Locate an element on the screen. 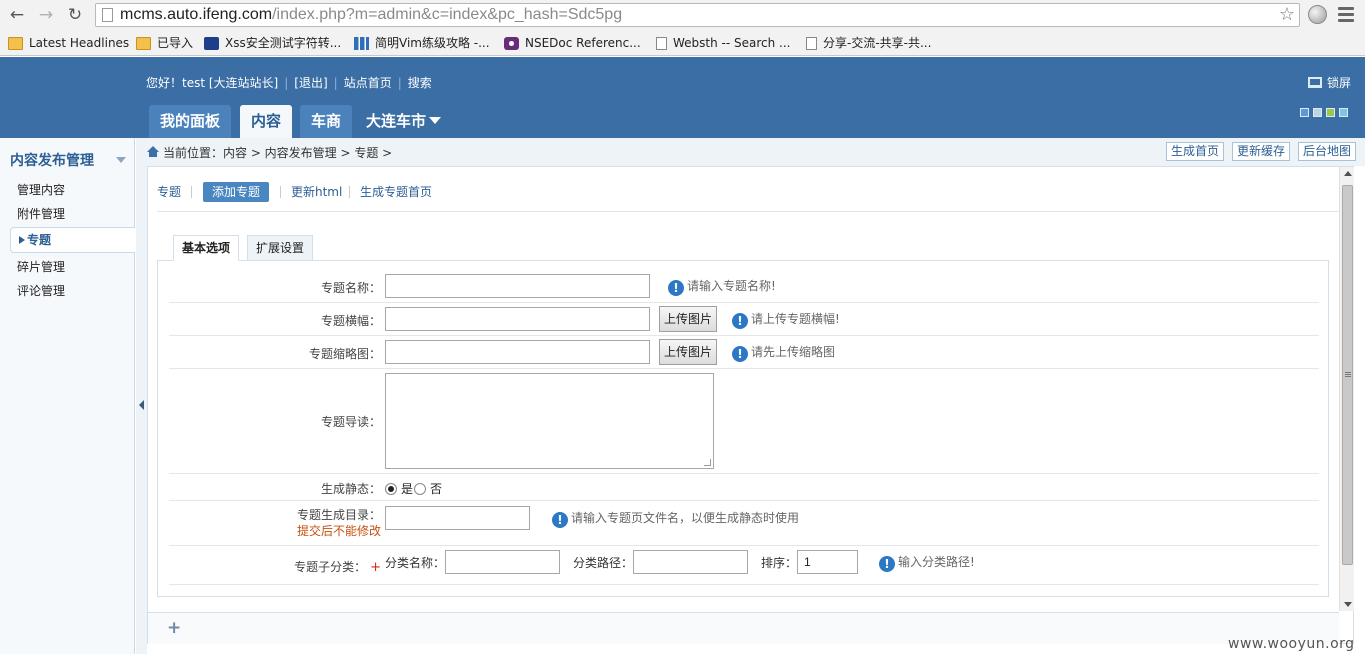  form-row-directory: 专题生成目录： 提交后不能修改 ! 请输入专题页文件名，以便生成静态时使用 is located at coordinates (744, 523).